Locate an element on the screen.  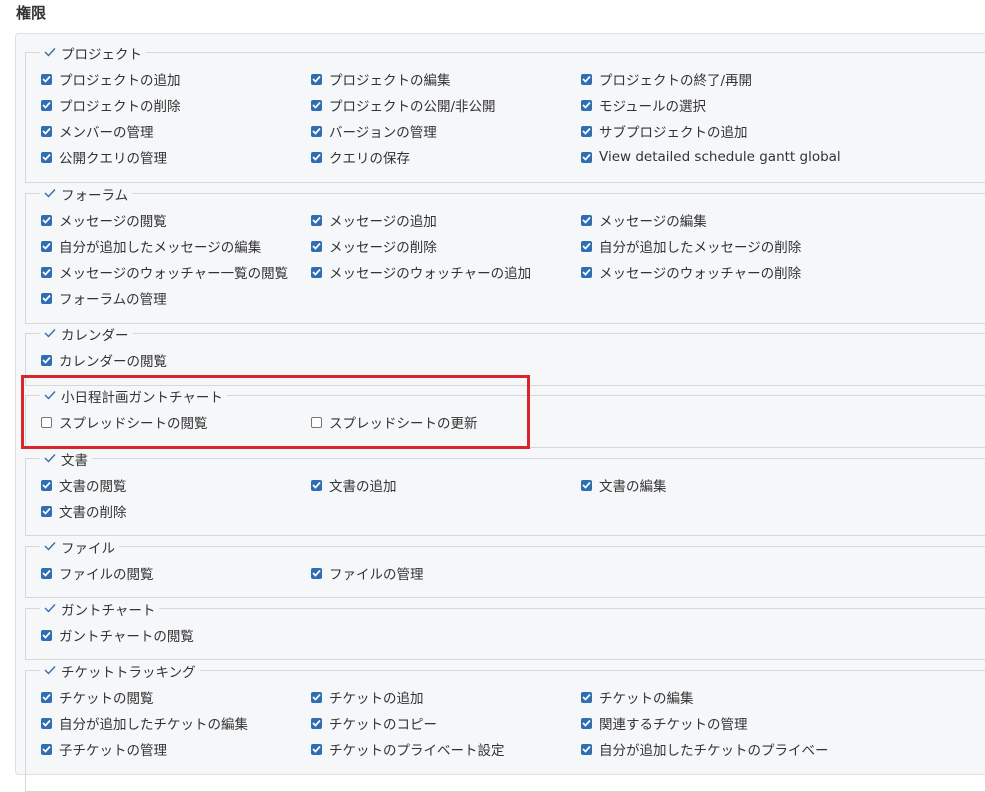
permission-checkbox: ファイルの管理 is located at coordinates (367, 573).